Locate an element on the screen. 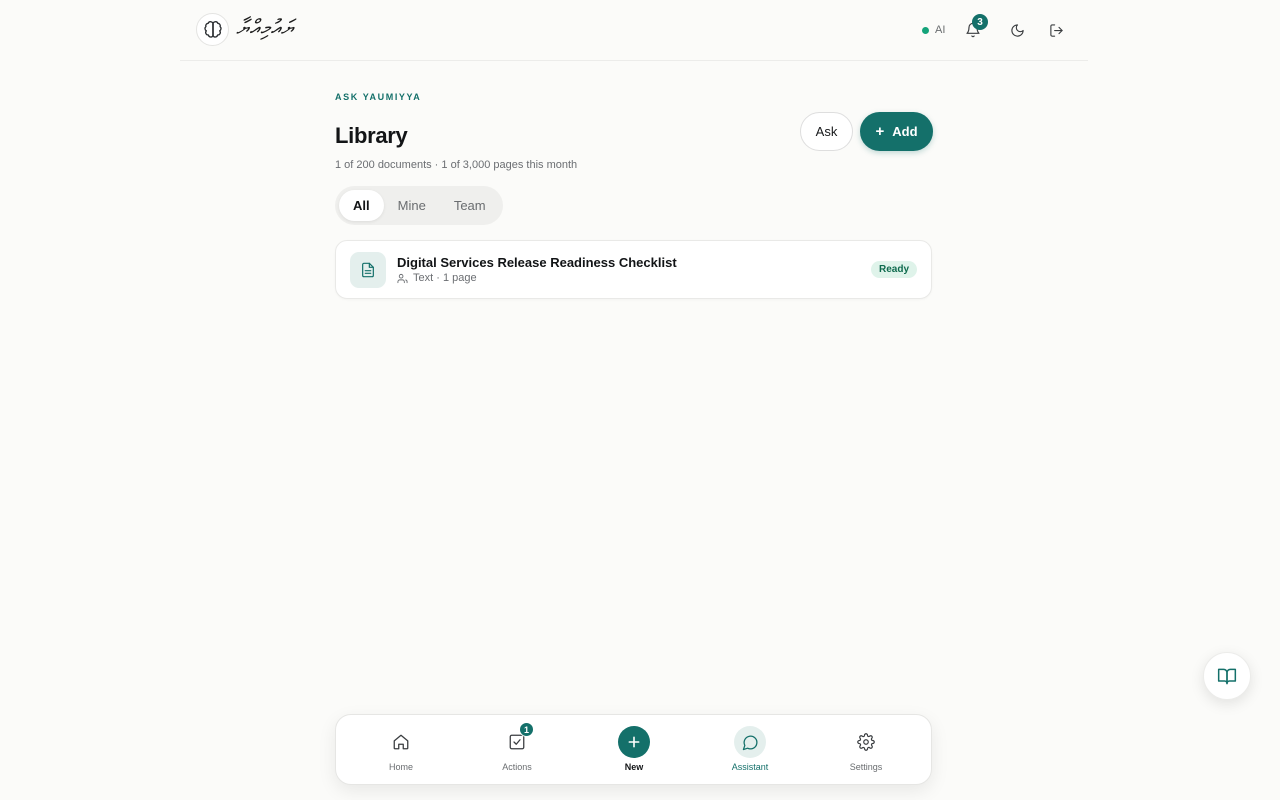 The image size is (1280, 800). open-book-icon is located at coordinates (1227, 676).